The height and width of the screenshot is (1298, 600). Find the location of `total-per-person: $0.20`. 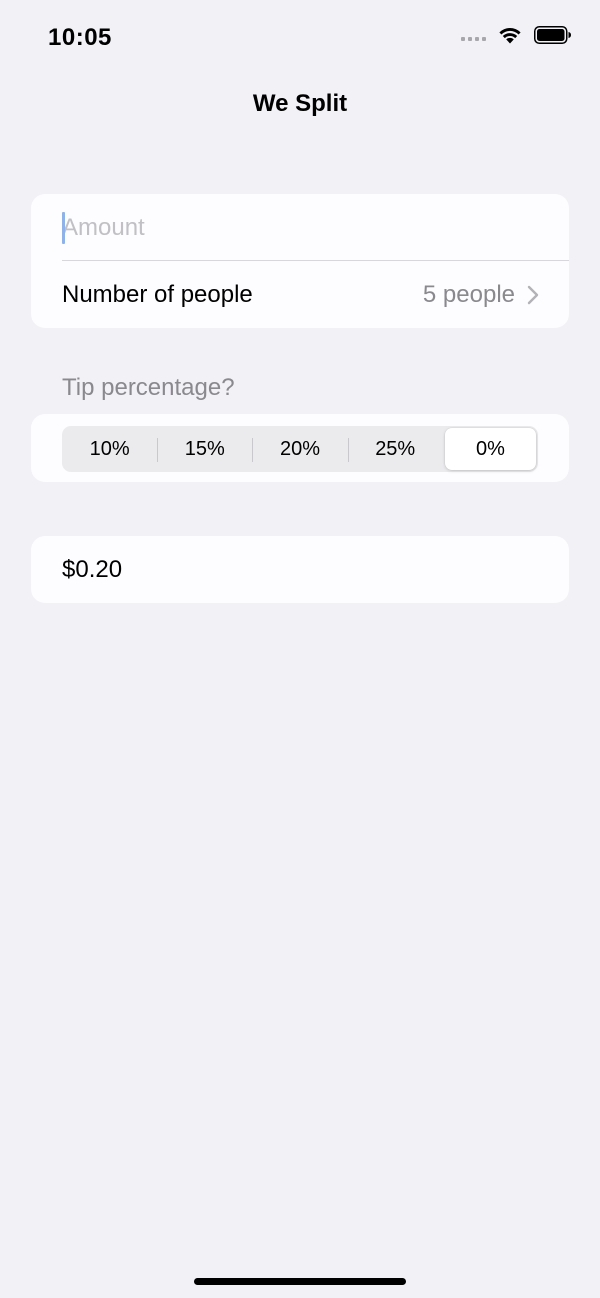

total-per-person: $0.20 is located at coordinates (92, 569).